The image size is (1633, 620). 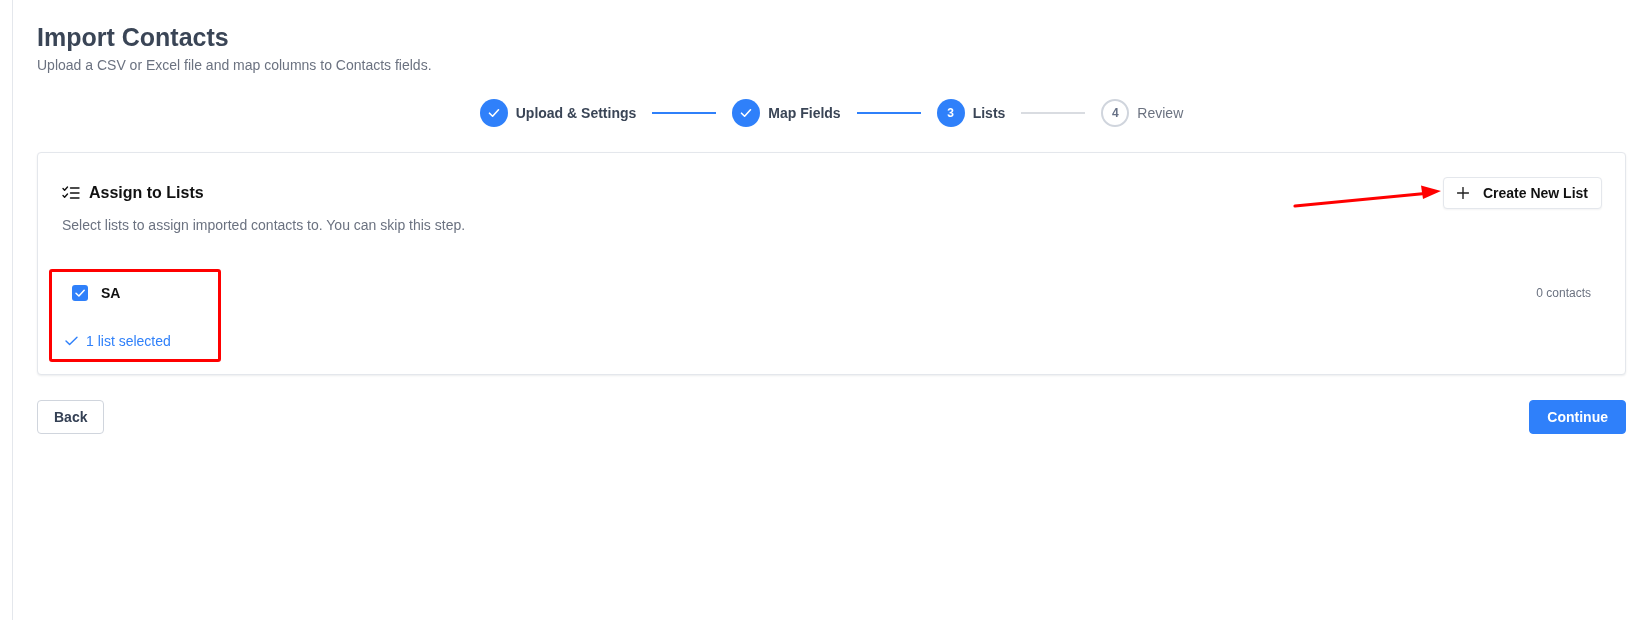 What do you see at coordinates (71, 193) in the screenshot?
I see `checklist-icon` at bounding box center [71, 193].